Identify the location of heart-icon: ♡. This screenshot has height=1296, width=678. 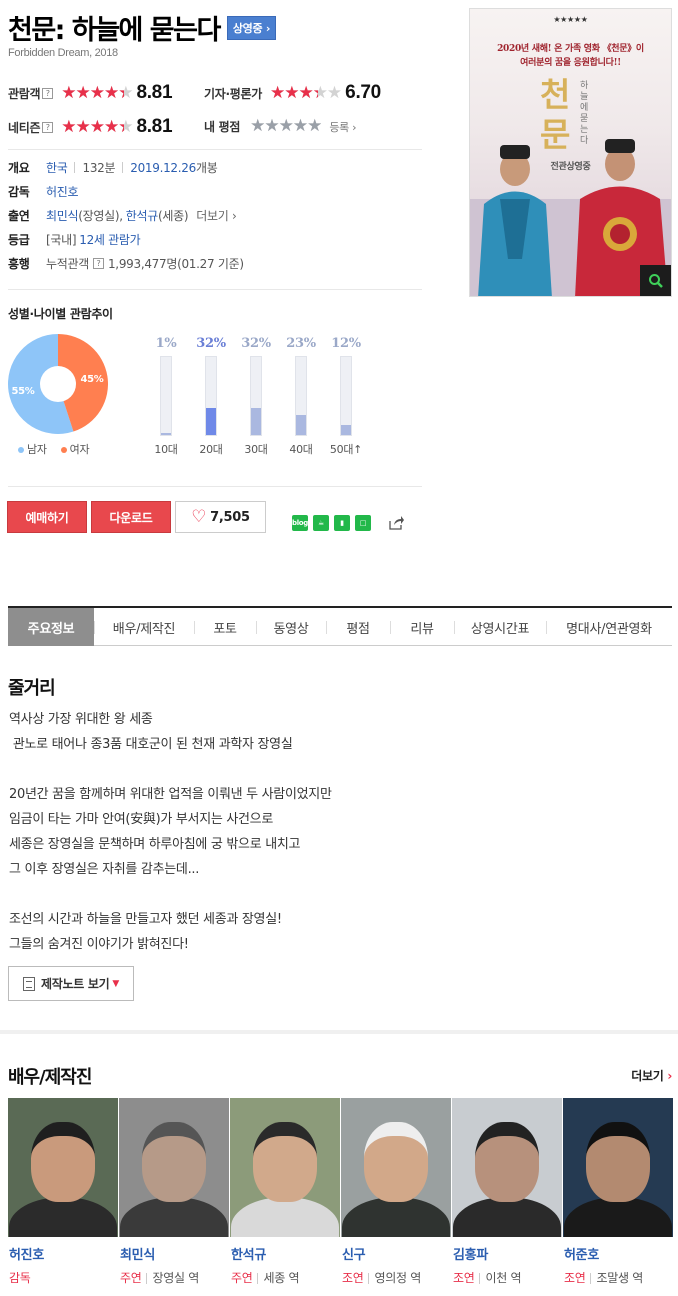
(199, 517).